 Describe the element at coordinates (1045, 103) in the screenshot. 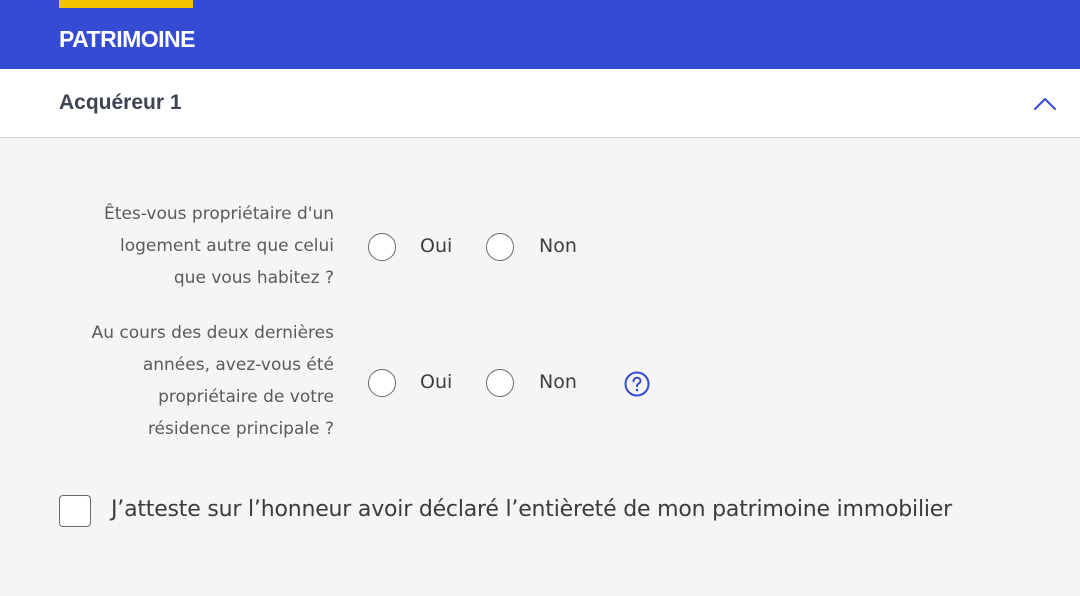

I see `chevron-up-icon` at that location.